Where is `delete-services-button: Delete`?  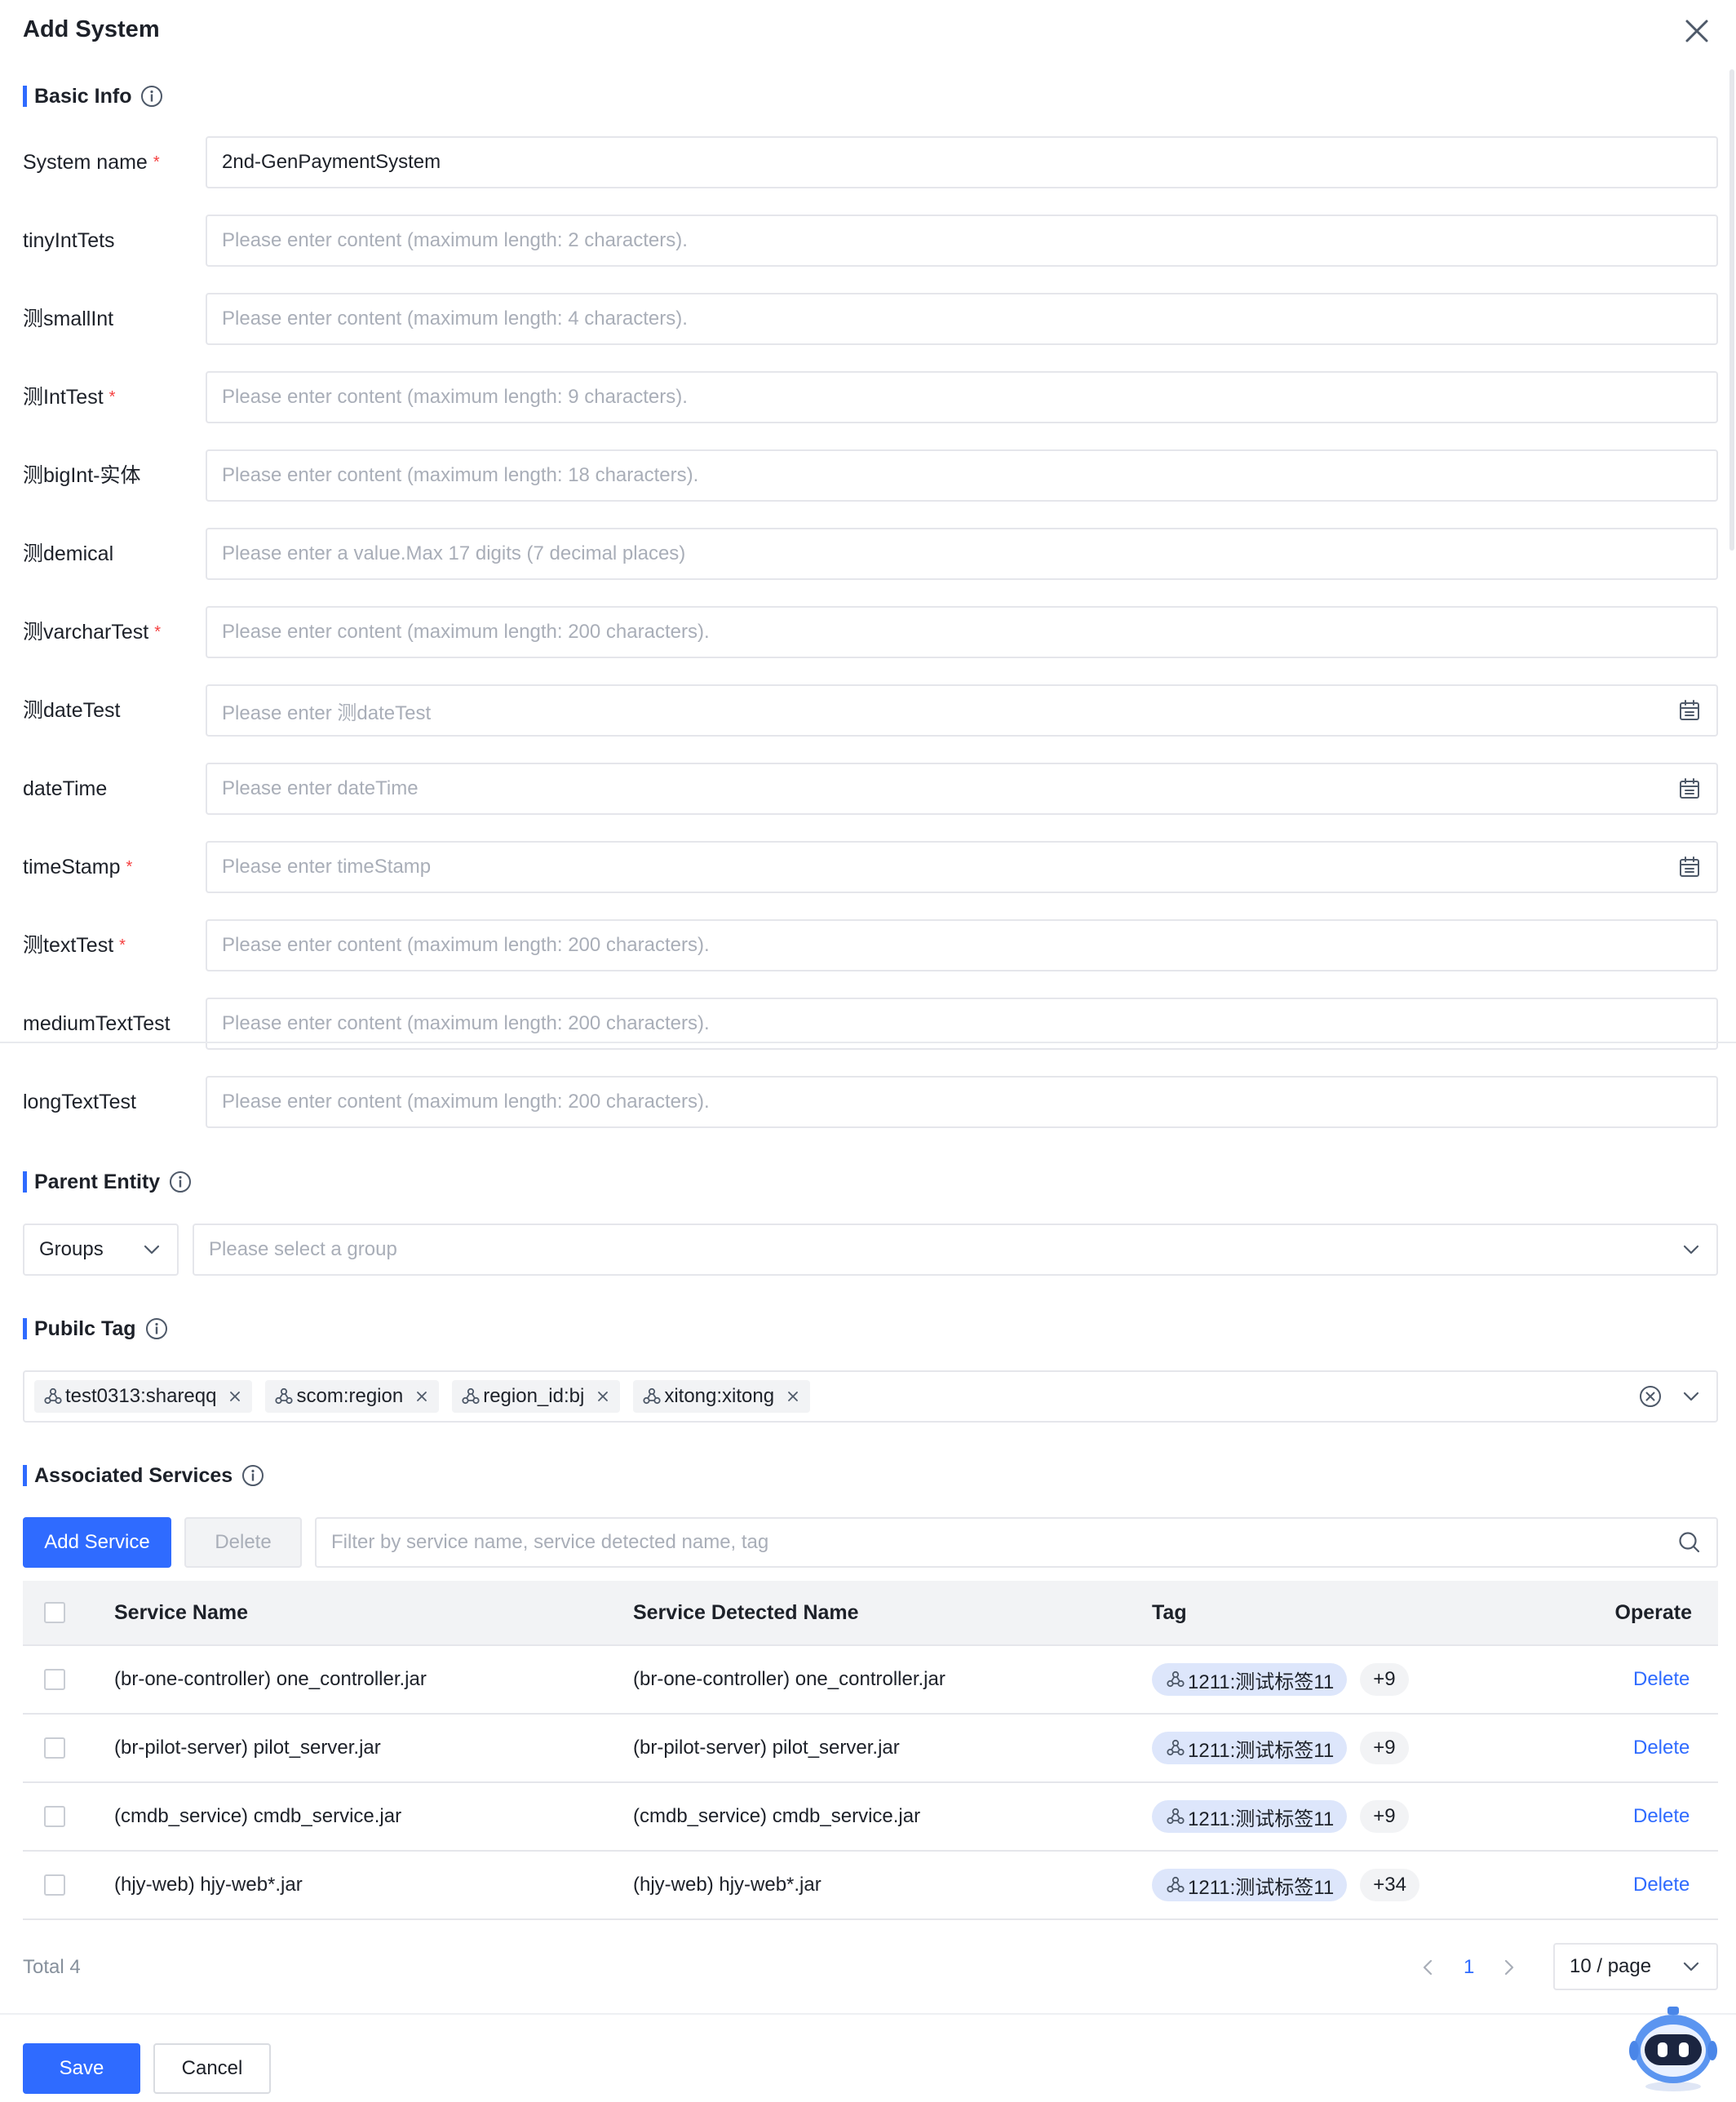 delete-services-button: Delete is located at coordinates (243, 1542).